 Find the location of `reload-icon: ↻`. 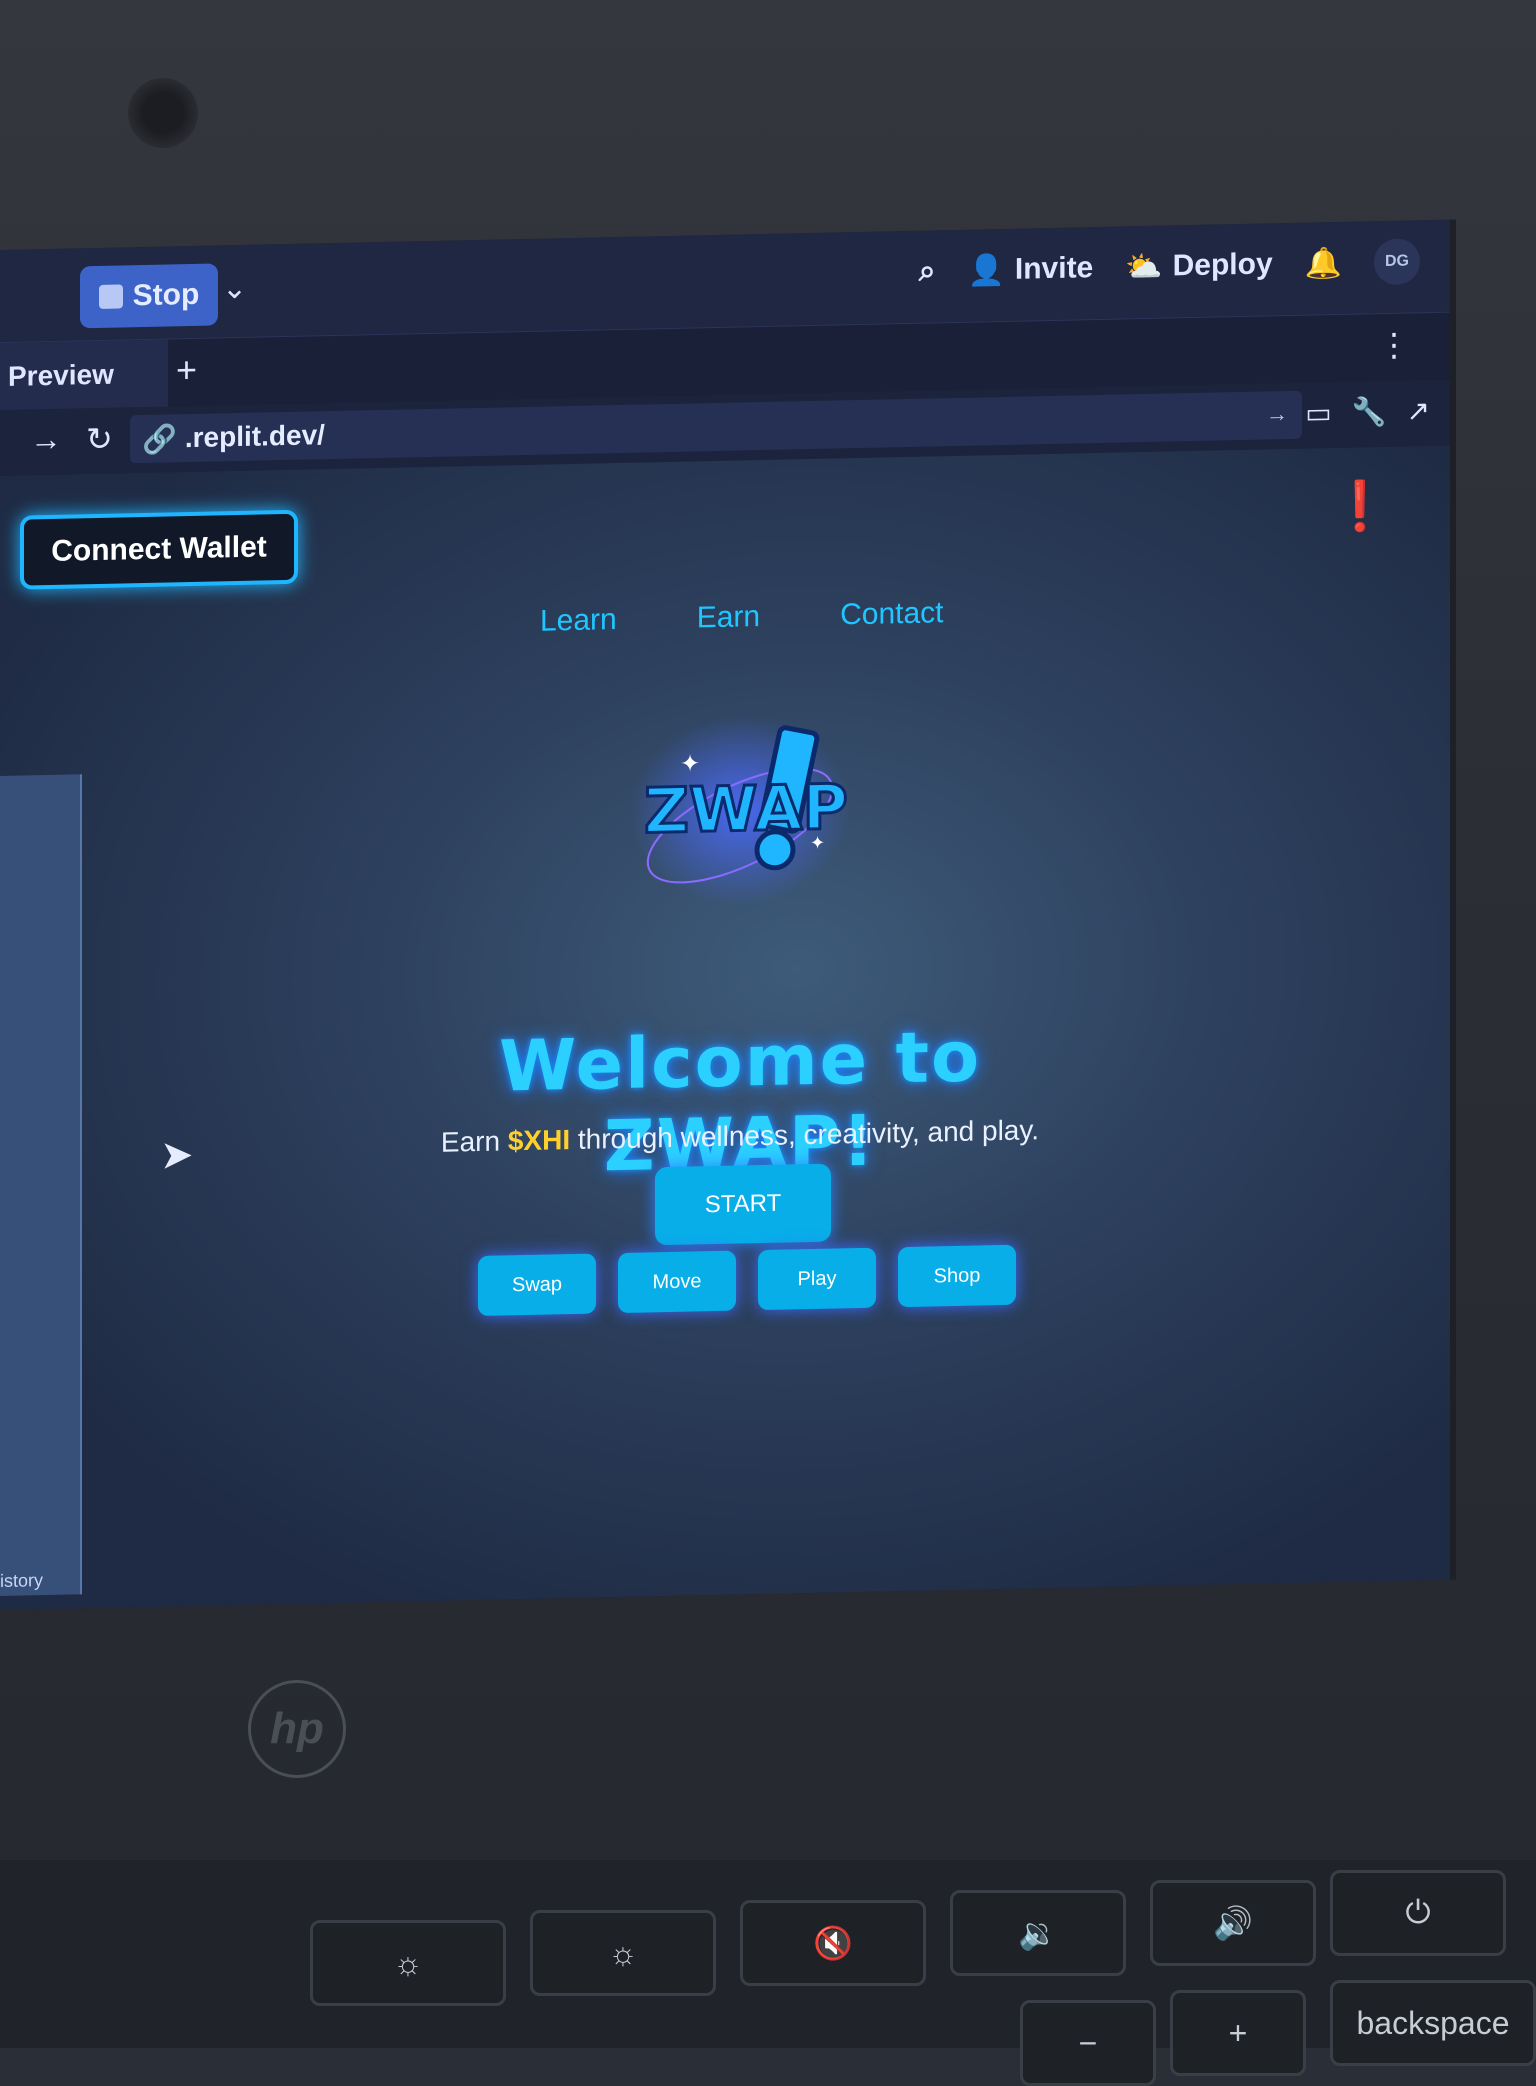

reload-icon: ↻ is located at coordinates (99, 439).